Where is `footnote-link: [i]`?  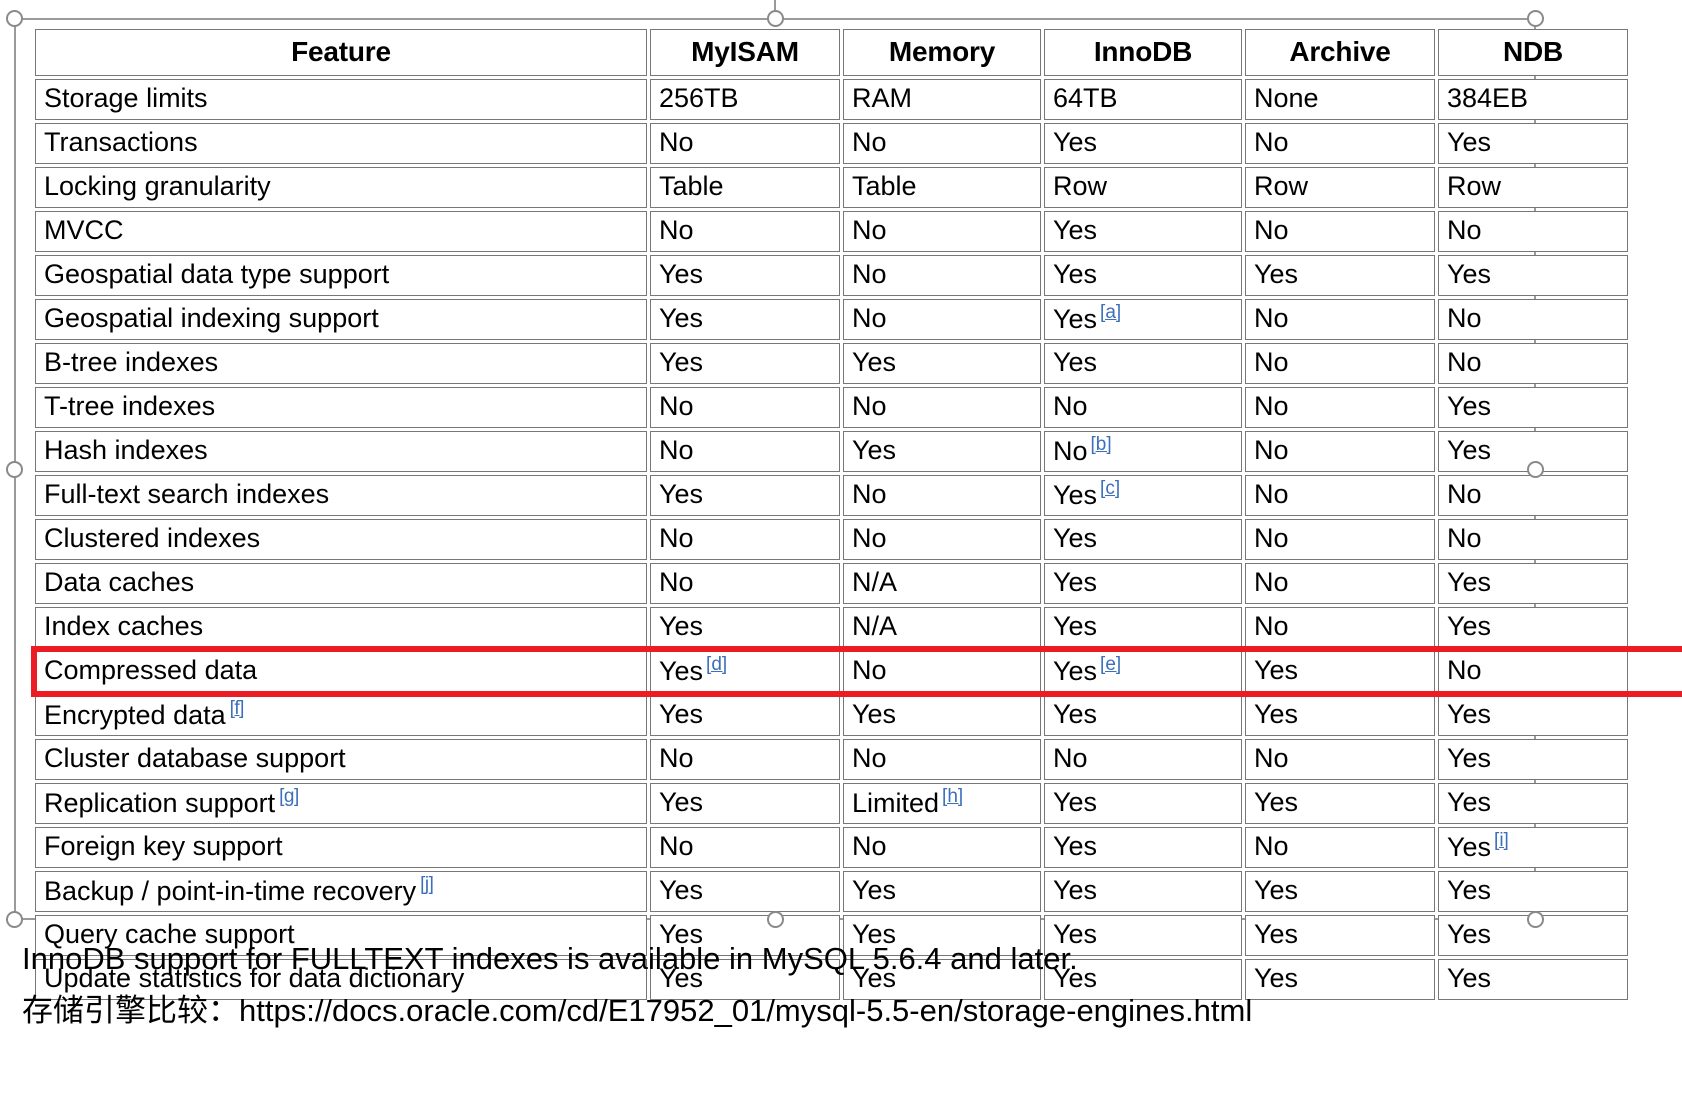 footnote-link: [i] is located at coordinates (1501, 840).